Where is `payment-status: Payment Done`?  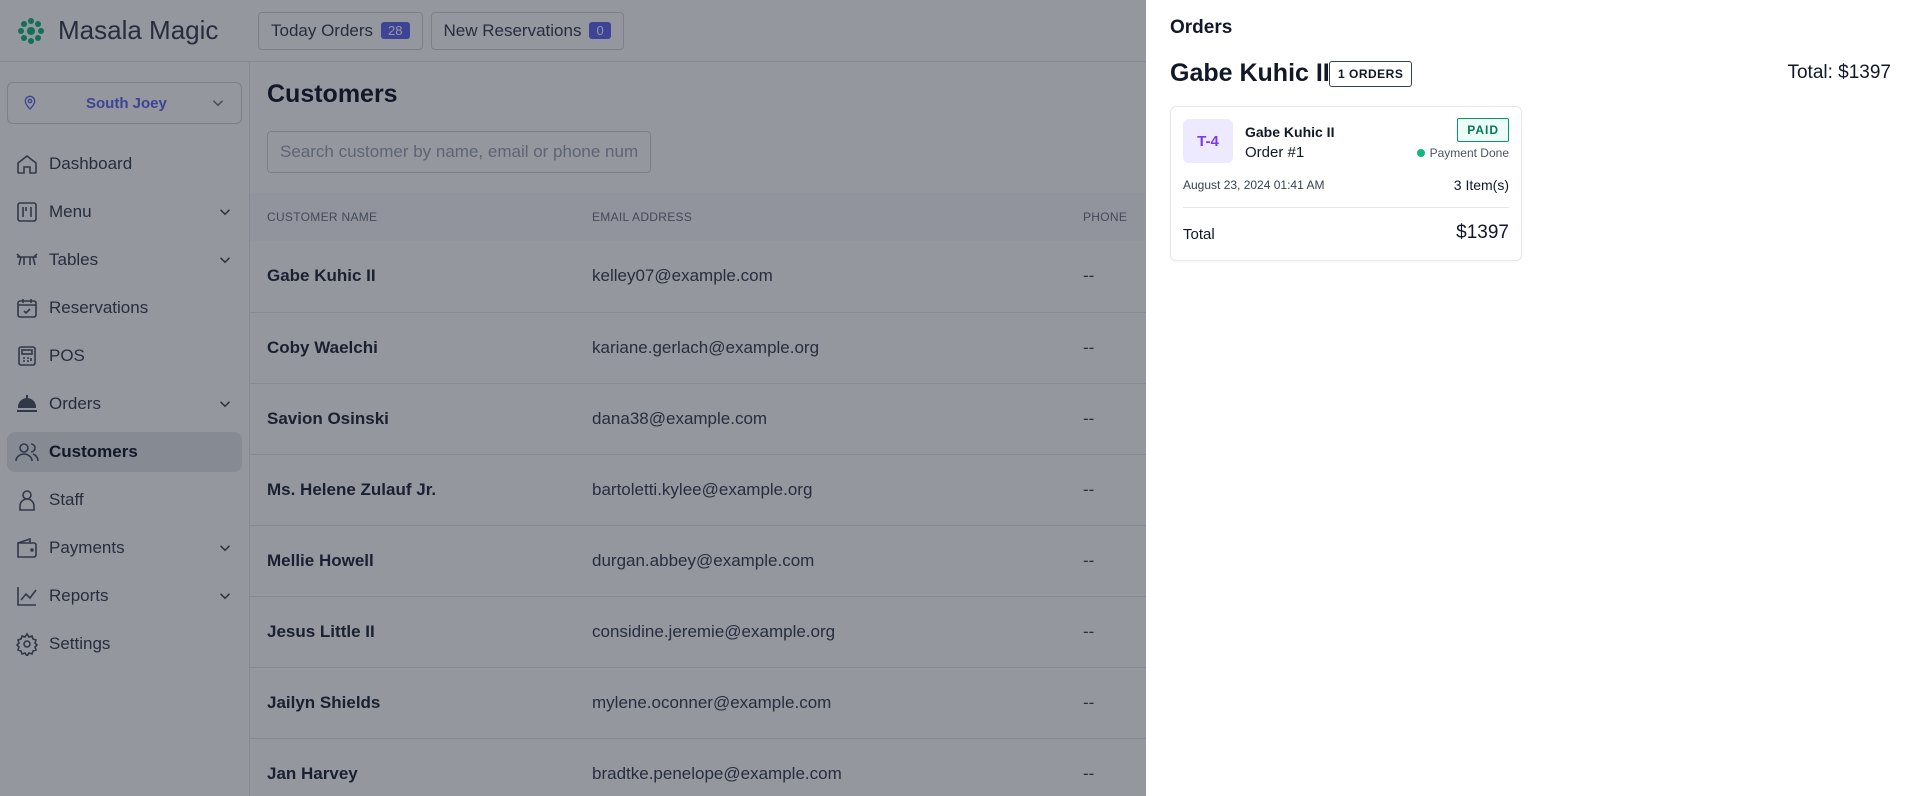 payment-status: Payment Done is located at coordinates (1462, 153).